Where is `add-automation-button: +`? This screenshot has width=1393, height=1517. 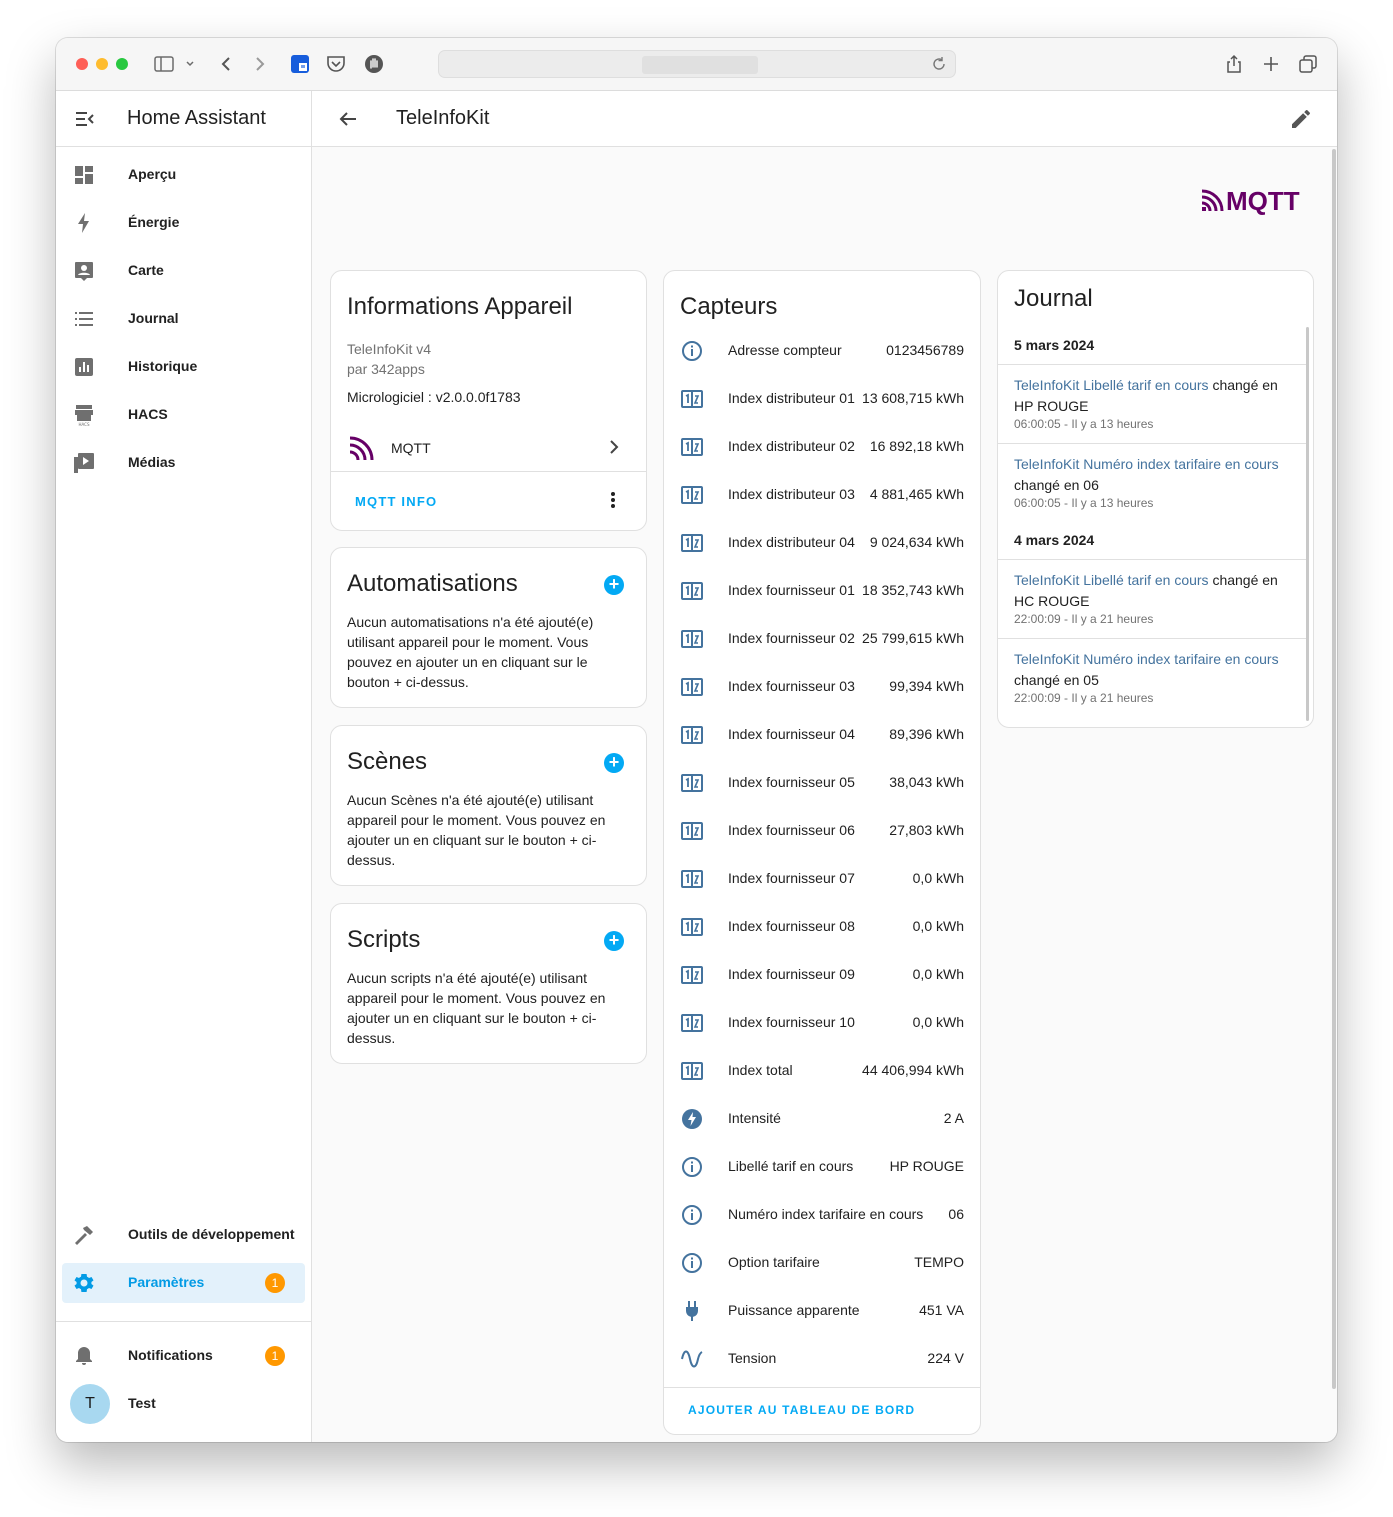
add-automation-button: + is located at coordinates (614, 585).